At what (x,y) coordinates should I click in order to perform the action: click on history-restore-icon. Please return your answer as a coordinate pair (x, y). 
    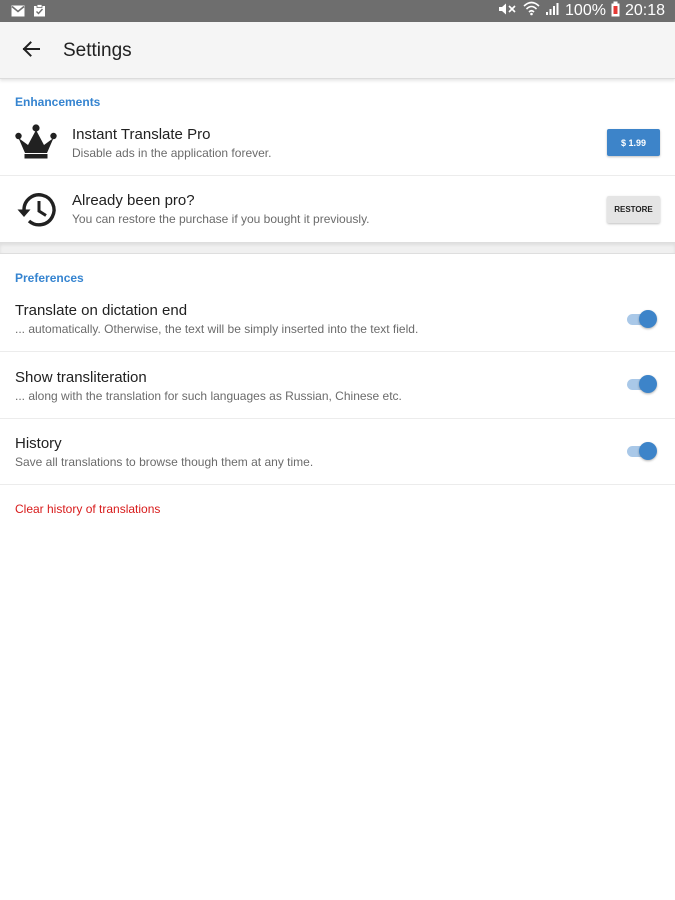
    Looking at the image, I should click on (37, 212).